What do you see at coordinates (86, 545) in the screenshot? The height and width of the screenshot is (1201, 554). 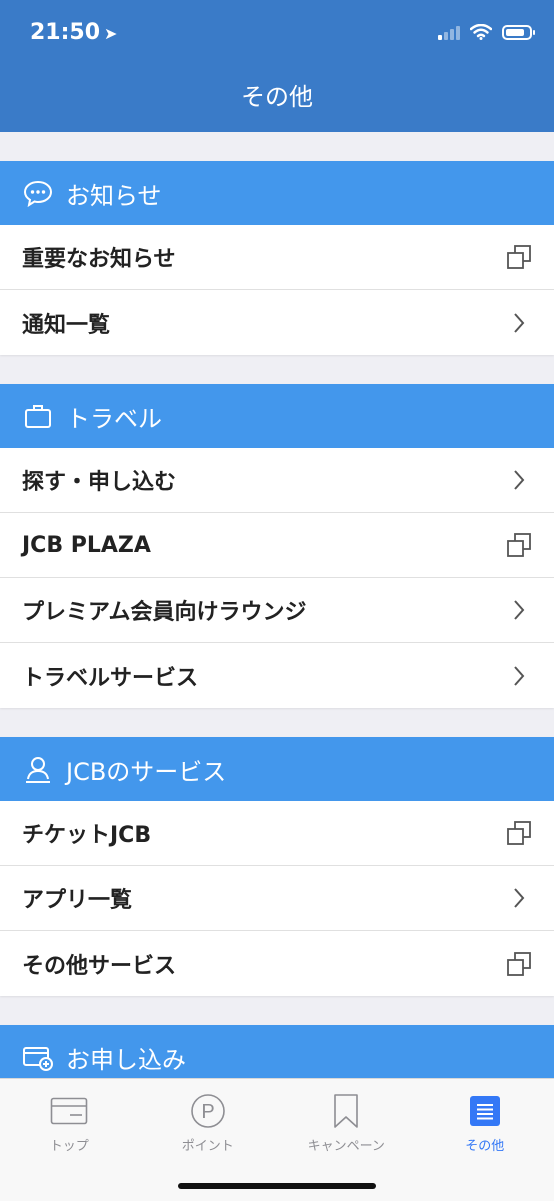 I see `menu-item-label: JCB PLAZA` at bounding box center [86, 545].